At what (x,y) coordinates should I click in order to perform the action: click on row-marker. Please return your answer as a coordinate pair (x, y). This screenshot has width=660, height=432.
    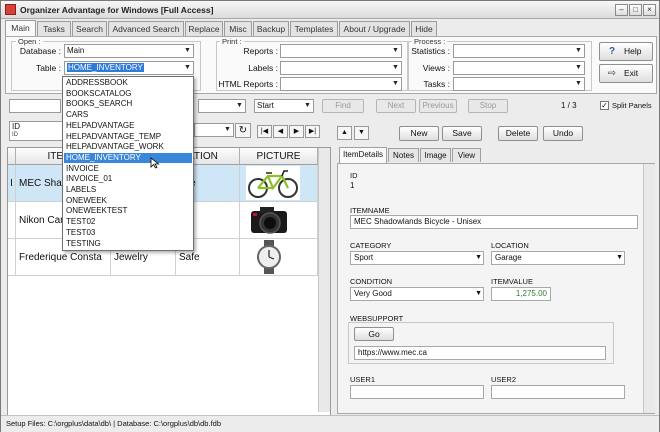
    Looking at the image, I should click on (12, 257).